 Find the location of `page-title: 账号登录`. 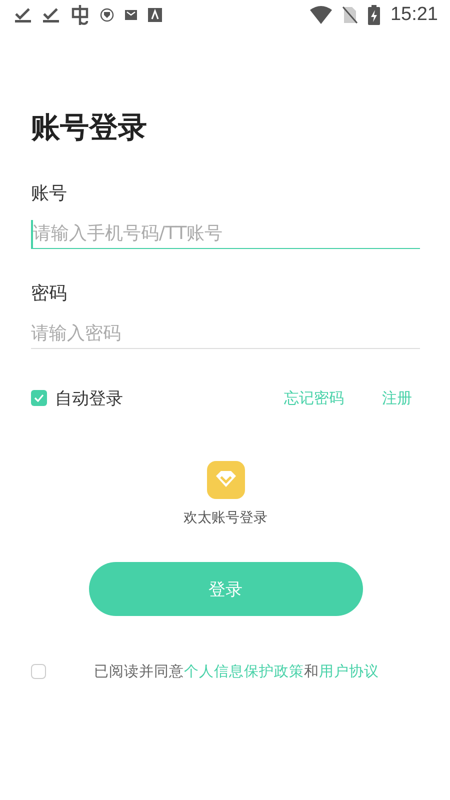

page-title: 账号登录 is located at coordinates (89, 127).